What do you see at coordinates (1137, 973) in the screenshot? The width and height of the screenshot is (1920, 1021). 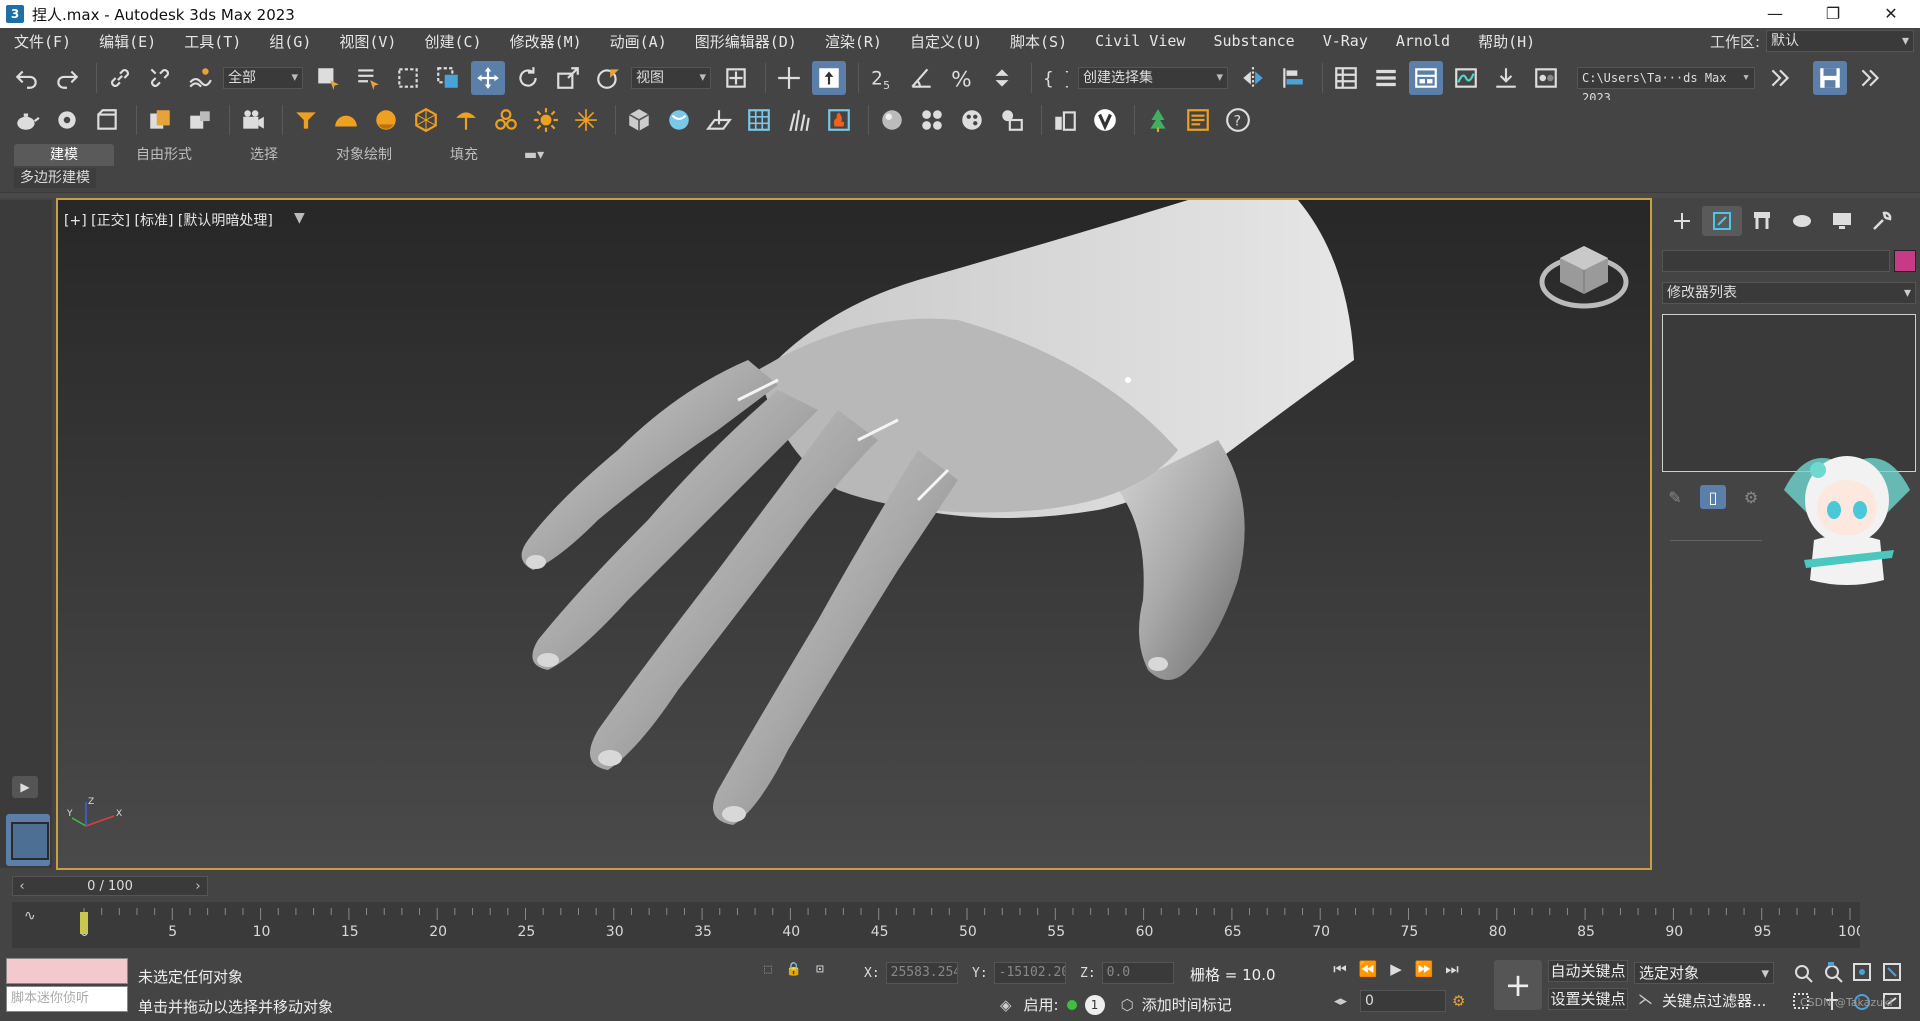 I see `z-field: 0.0` at bounding box center [1137, 973].